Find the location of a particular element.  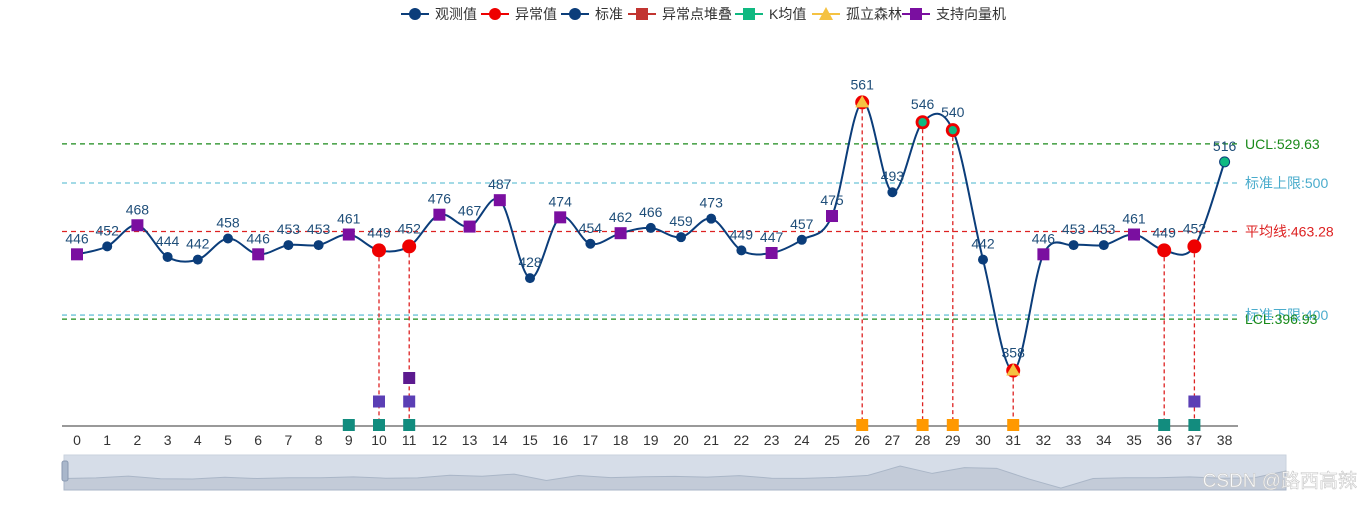

x-tick-label: 13 is located at coordinates (470, 440).